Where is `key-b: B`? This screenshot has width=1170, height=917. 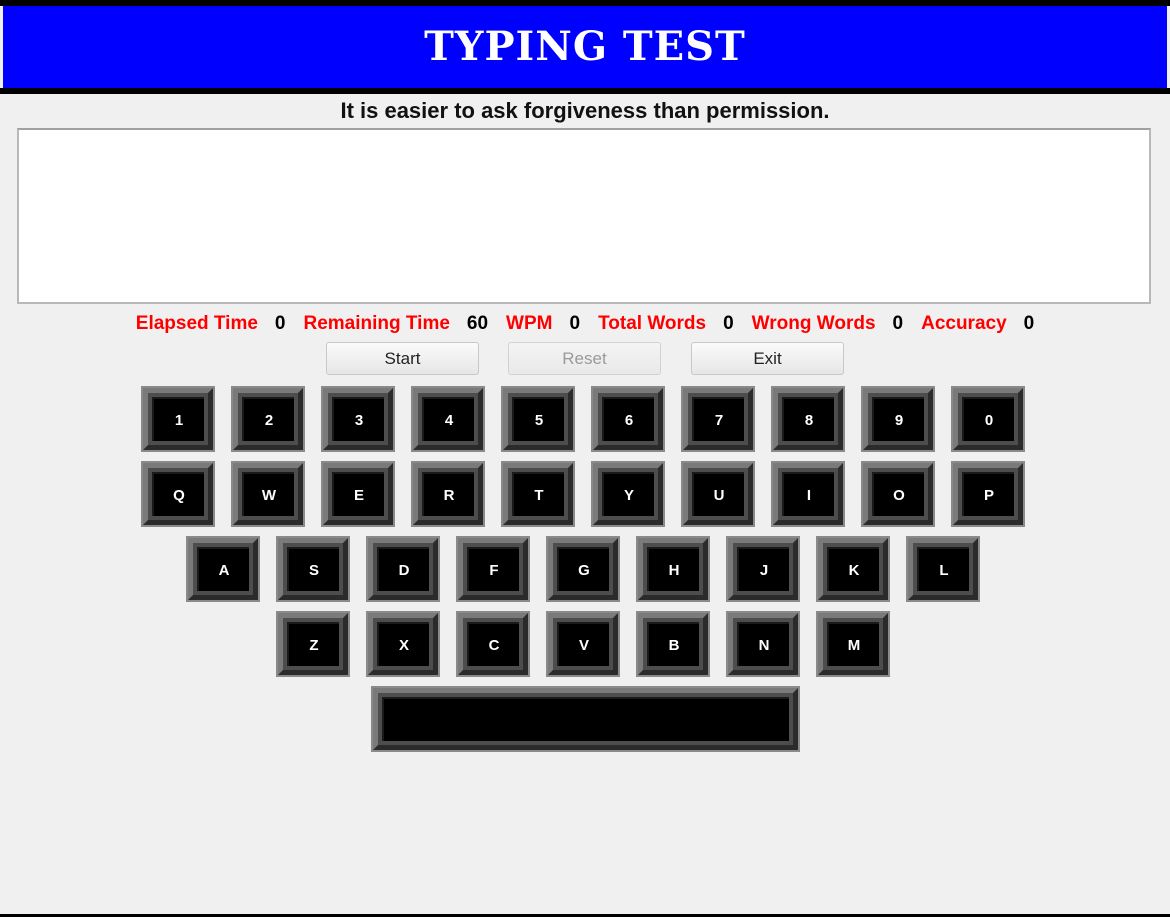 key-b: B is located at coordinates (673, 644).